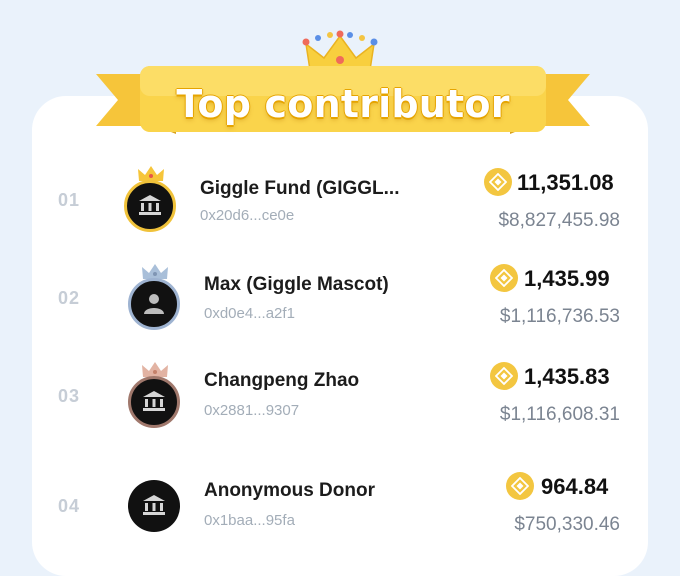 The image size is (680, 576). Describe the element at coordinates (69, 200) in the screenshot. I see `rank-number: 01` at that location.